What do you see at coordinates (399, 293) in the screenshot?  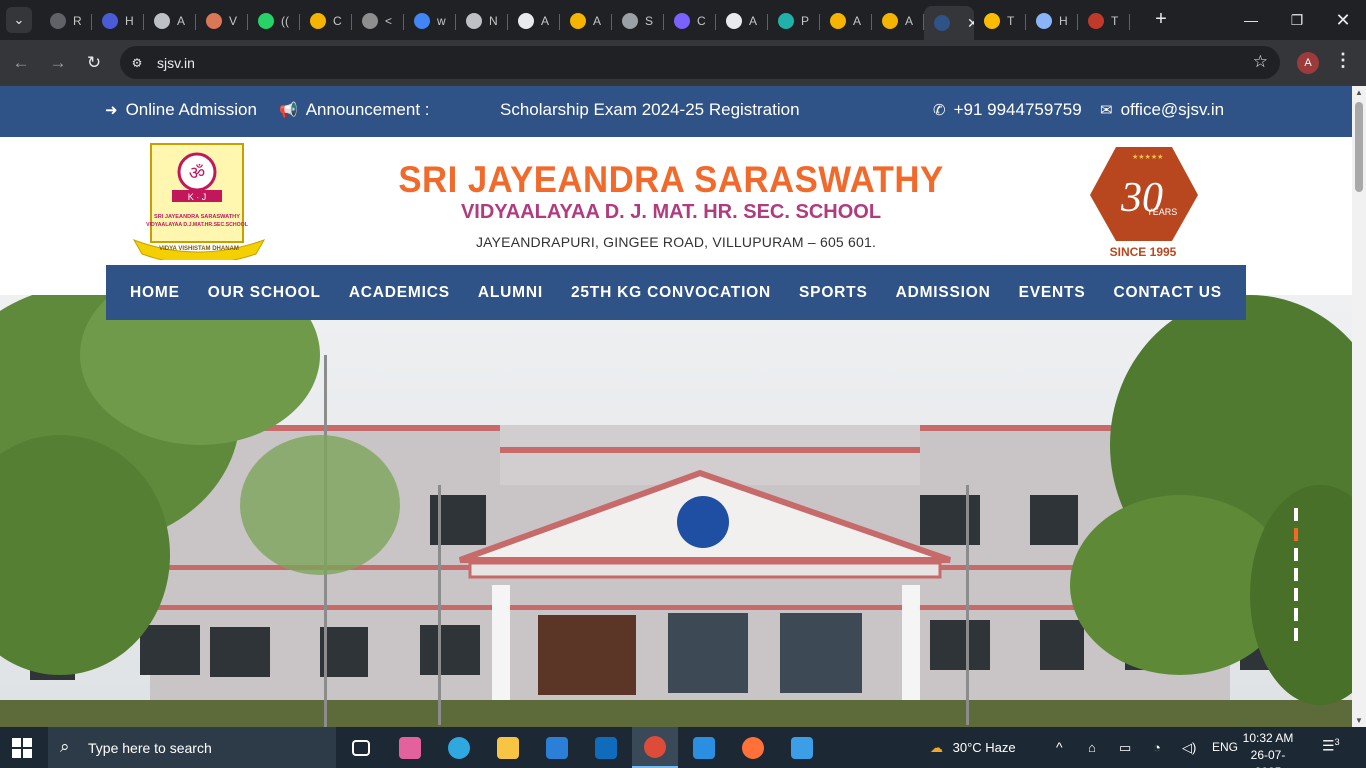 I see `nav-item-academics: ACADEMICS` at bounding box center [399, 293].